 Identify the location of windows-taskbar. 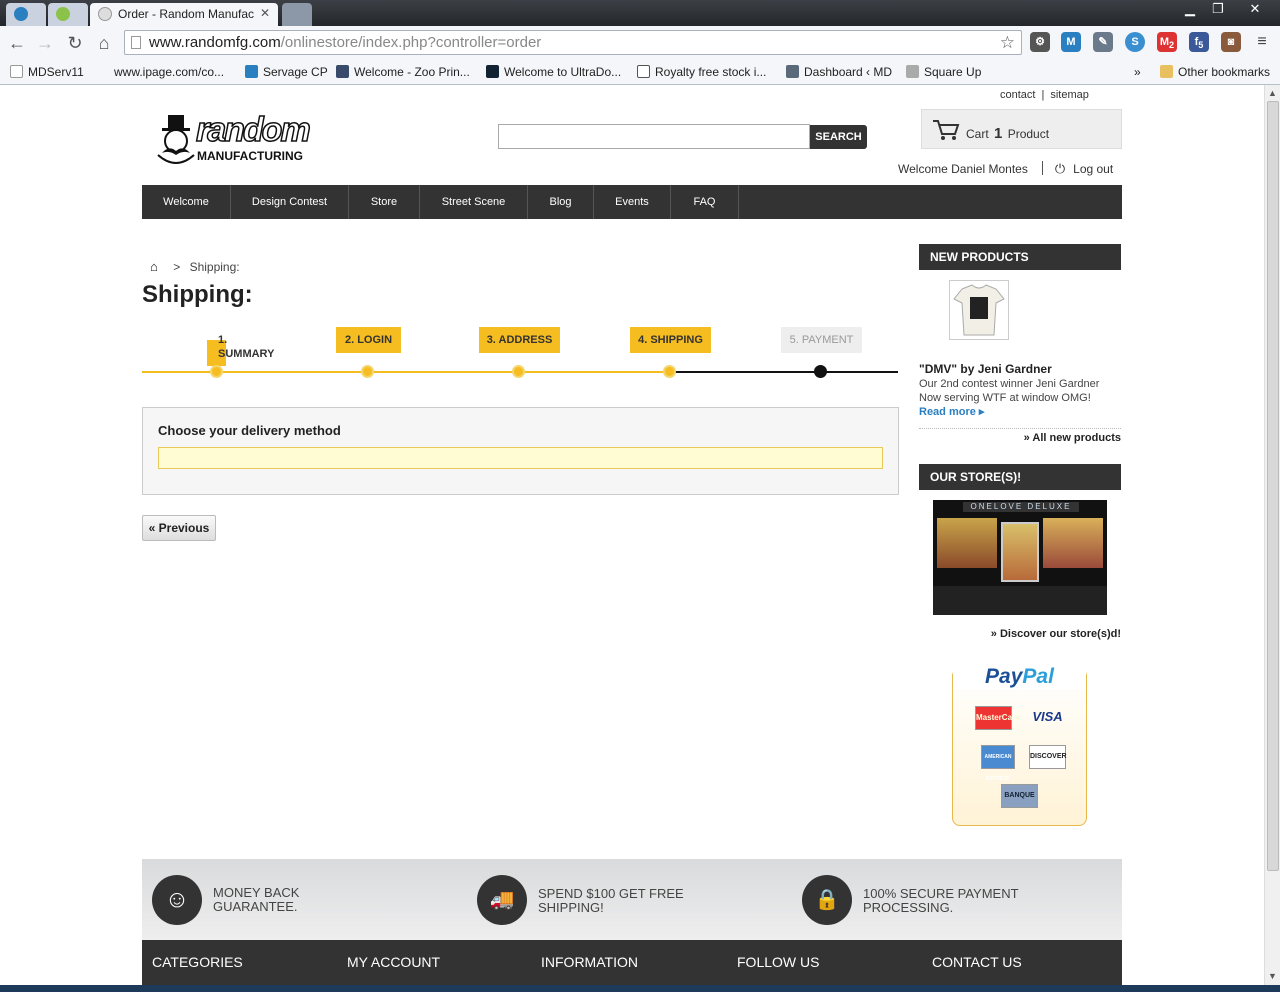
(640, 988).